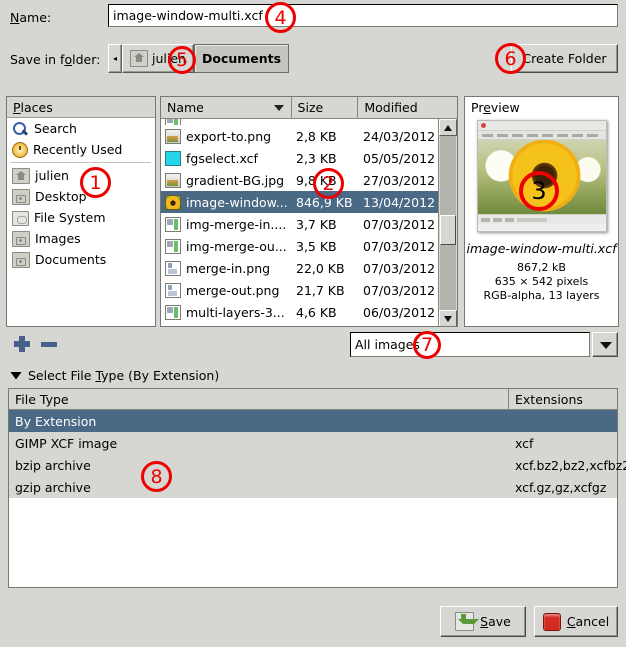 The height and width of the screenshot is (647, 626). Describe the element at coordinates (313, 487) in the screenshot. I see `file-type-row: gzip archive xcf.gz,gz,xcfgz` at that location.